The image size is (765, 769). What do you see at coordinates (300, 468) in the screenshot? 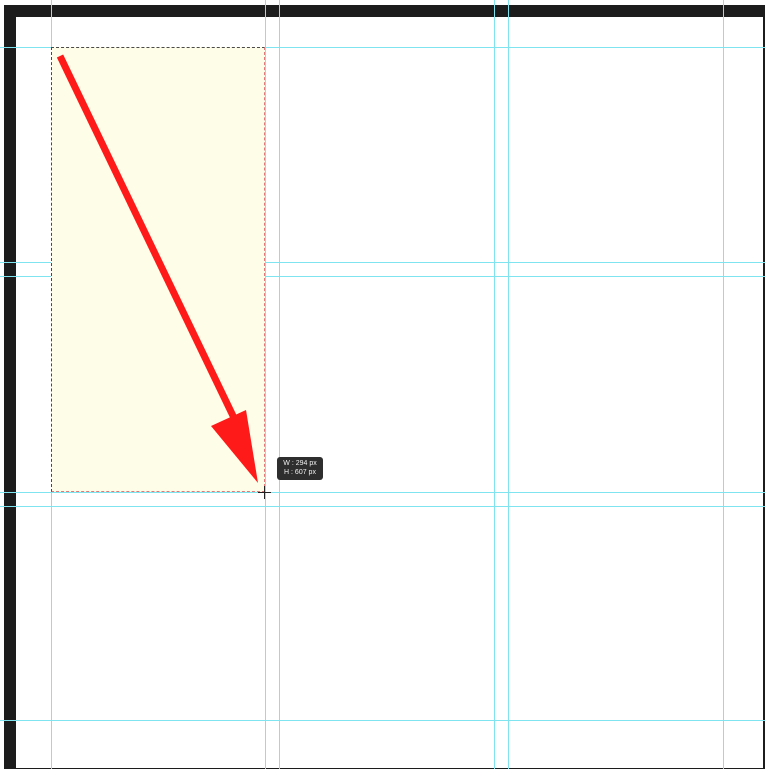
I see `dimension-tooltip: W : 294 px H : 607 px` at bounding box center [300, 468].